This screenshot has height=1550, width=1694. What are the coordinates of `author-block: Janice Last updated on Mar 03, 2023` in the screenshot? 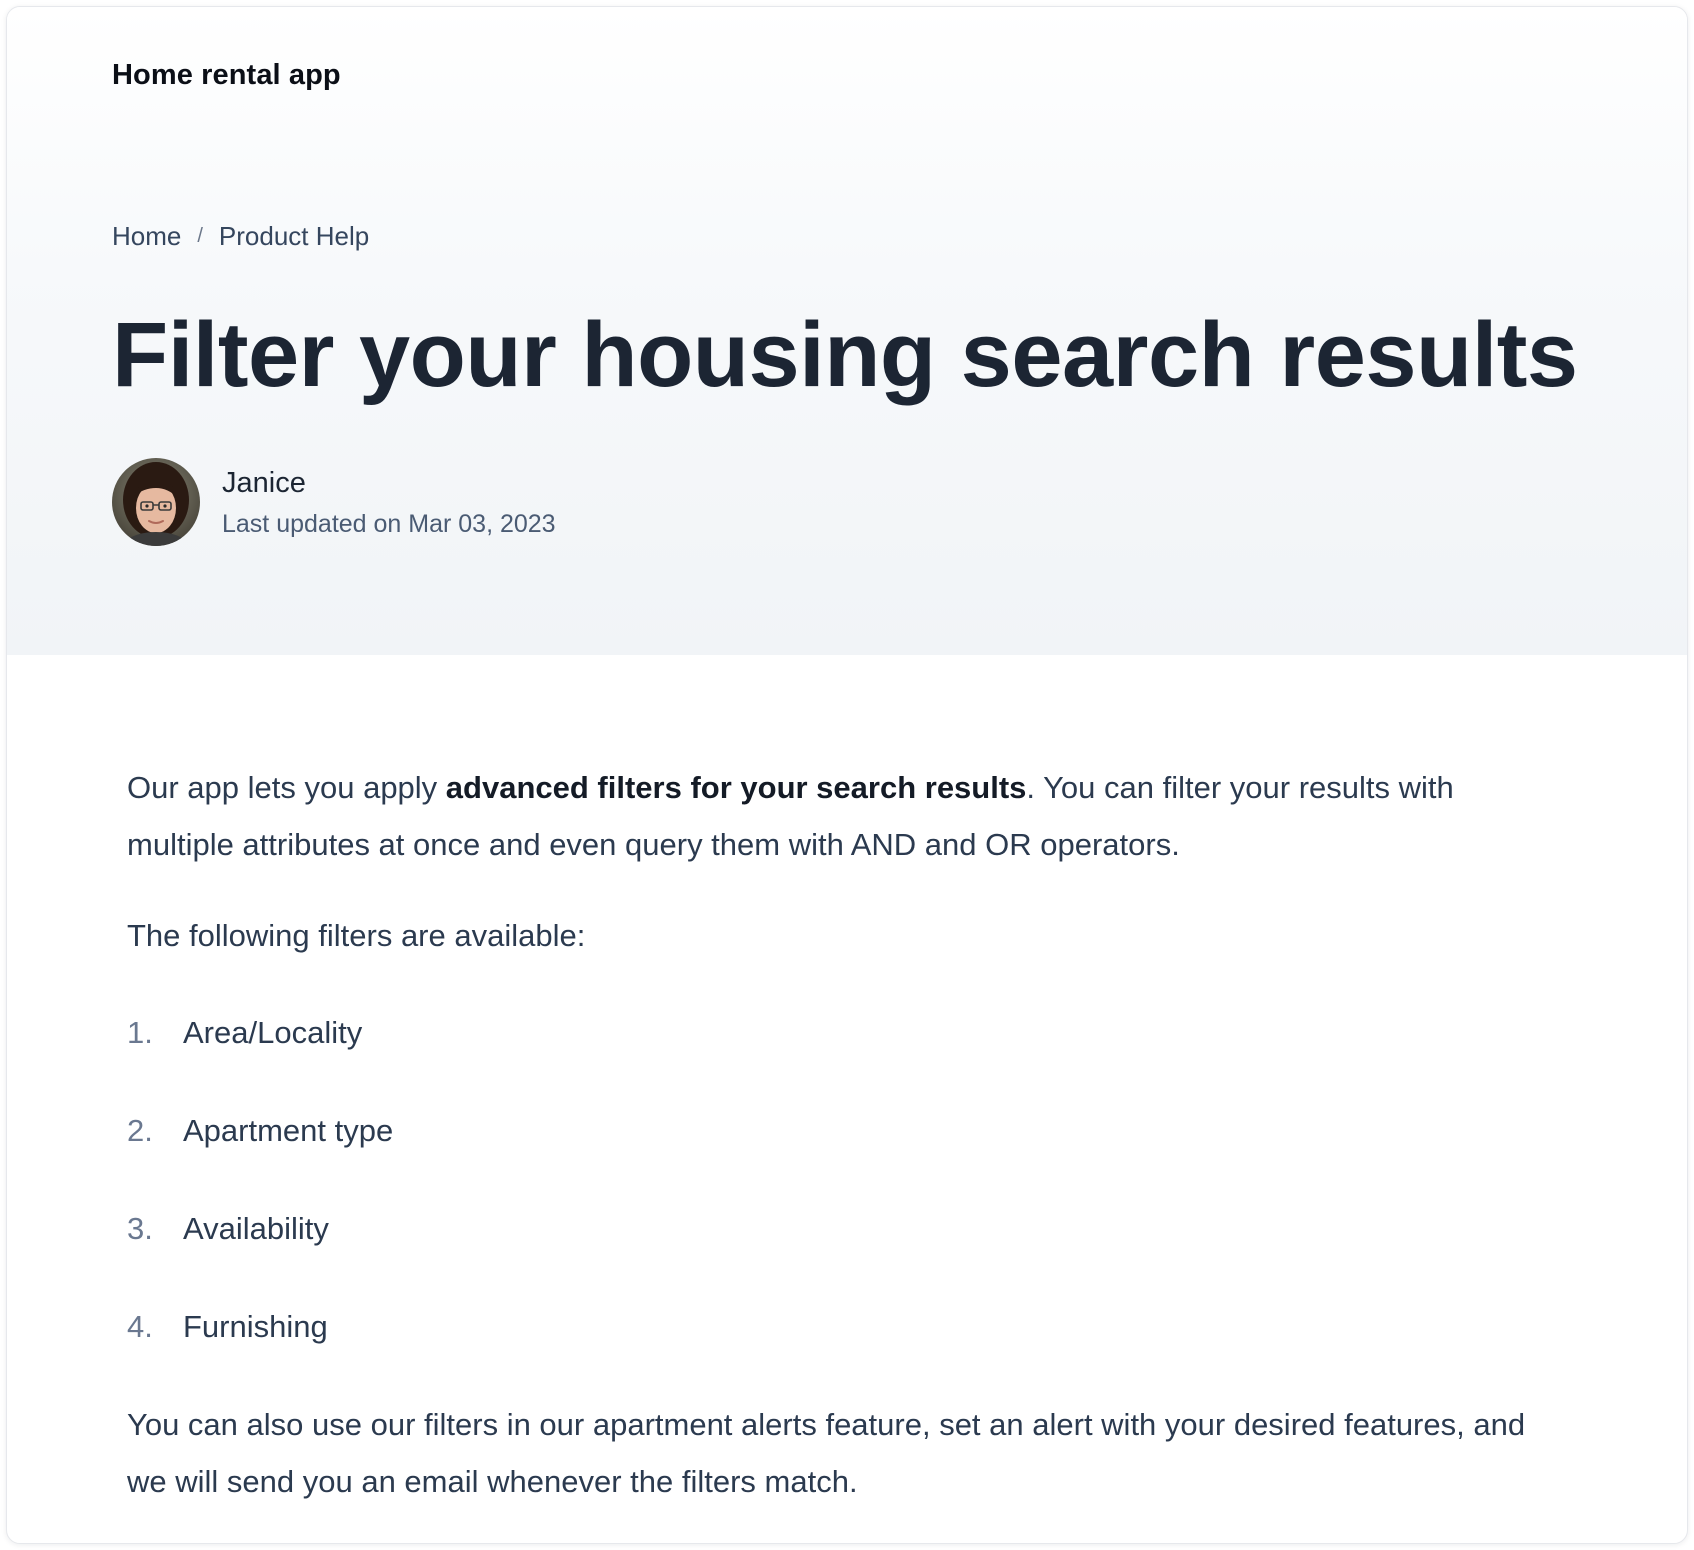 It's located at (334, 502).